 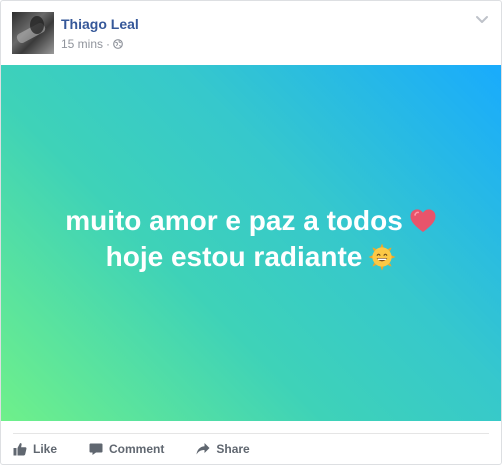 I want to click on post-meta: 15 mins ·, so click(x=92, y=44).